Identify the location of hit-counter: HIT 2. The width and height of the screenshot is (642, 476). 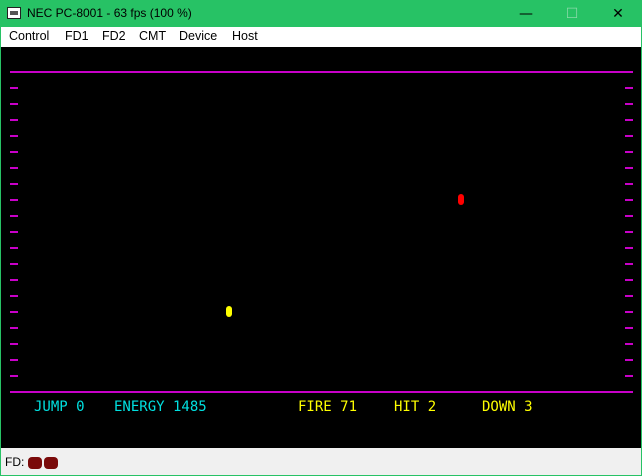
(415, 407).